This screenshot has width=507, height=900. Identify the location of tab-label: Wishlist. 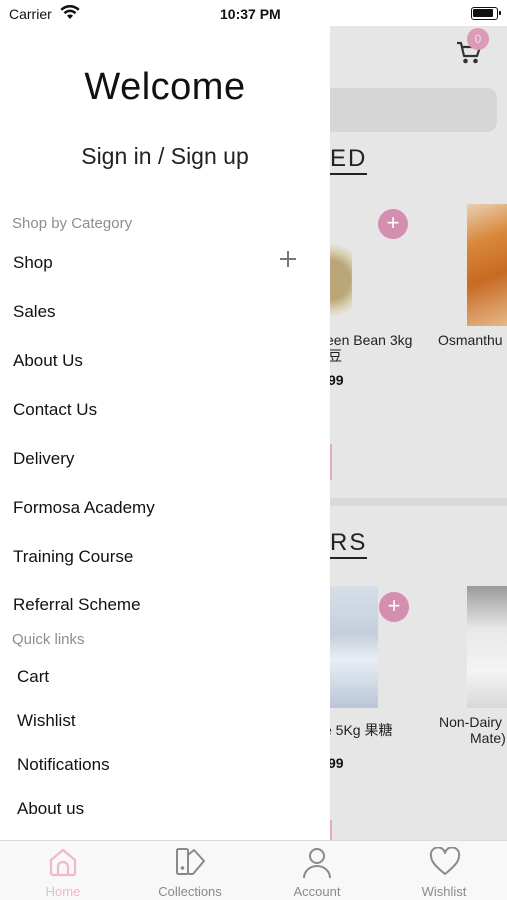
(444, 891).